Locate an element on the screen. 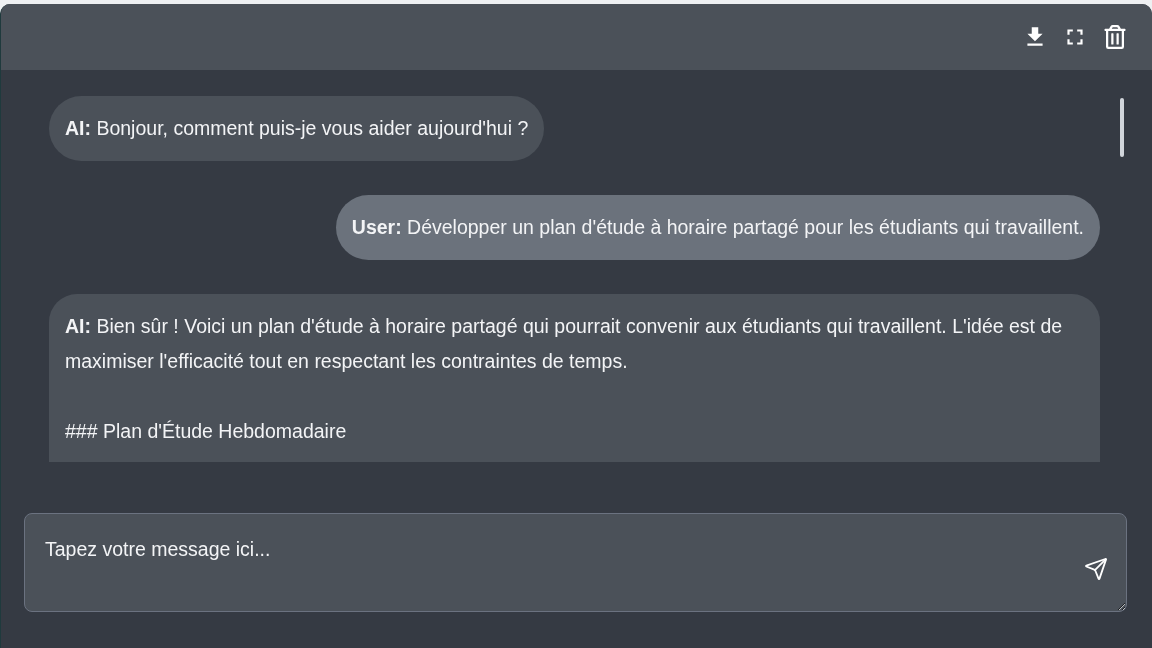 Image resolution: width=1152 pixels, height=648 pixels. message-text: AI: Bien sûr ! Voici un plan d'étude à horaire partagé qui pourrait convenir aux étudiants qui travaillent. L'idée est de maximiser l'efficacité tout en respectant les contraintes de temps. is located at coordinates (564, 344).